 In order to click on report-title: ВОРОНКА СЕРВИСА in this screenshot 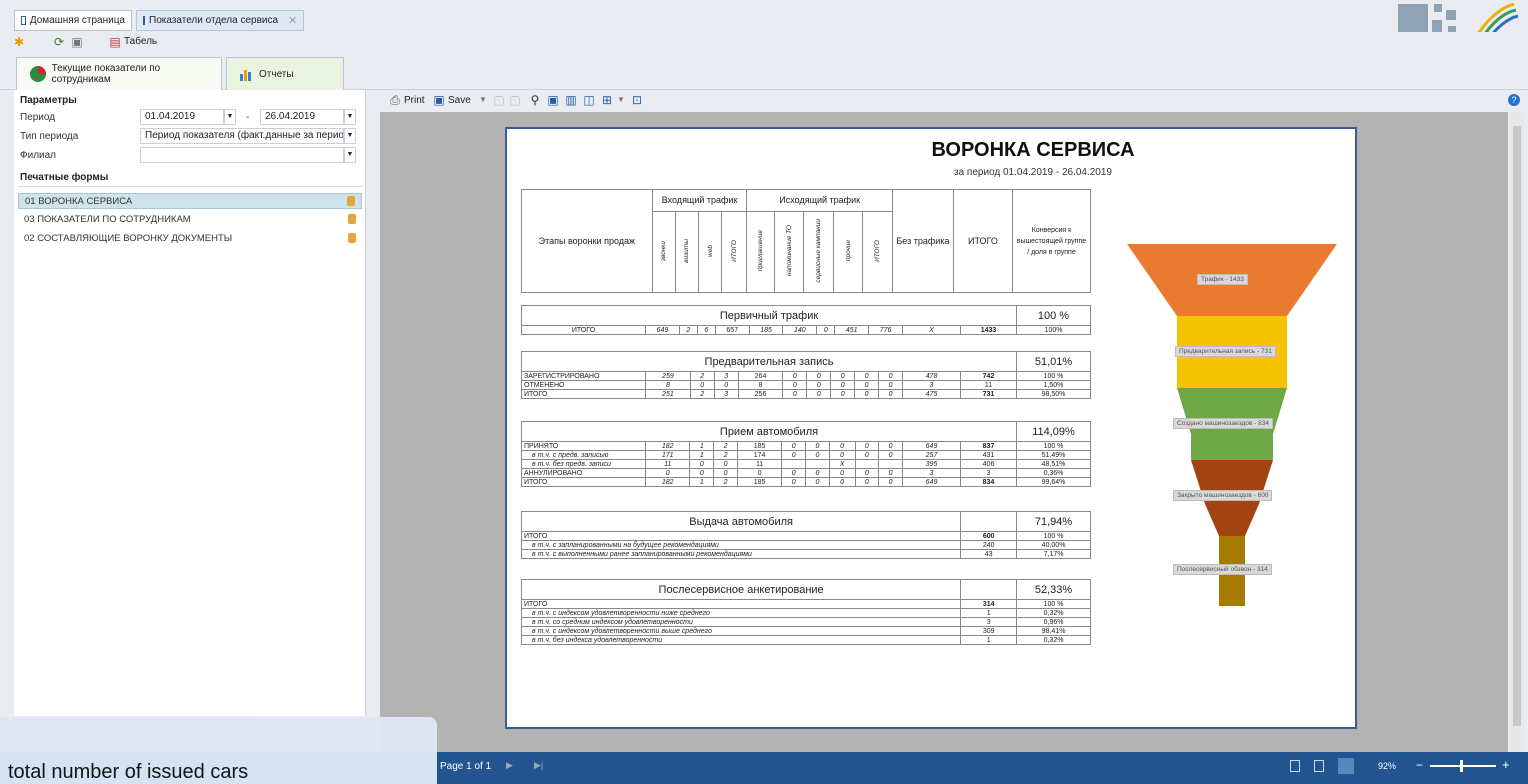, I will do `click(1033, 150)`.